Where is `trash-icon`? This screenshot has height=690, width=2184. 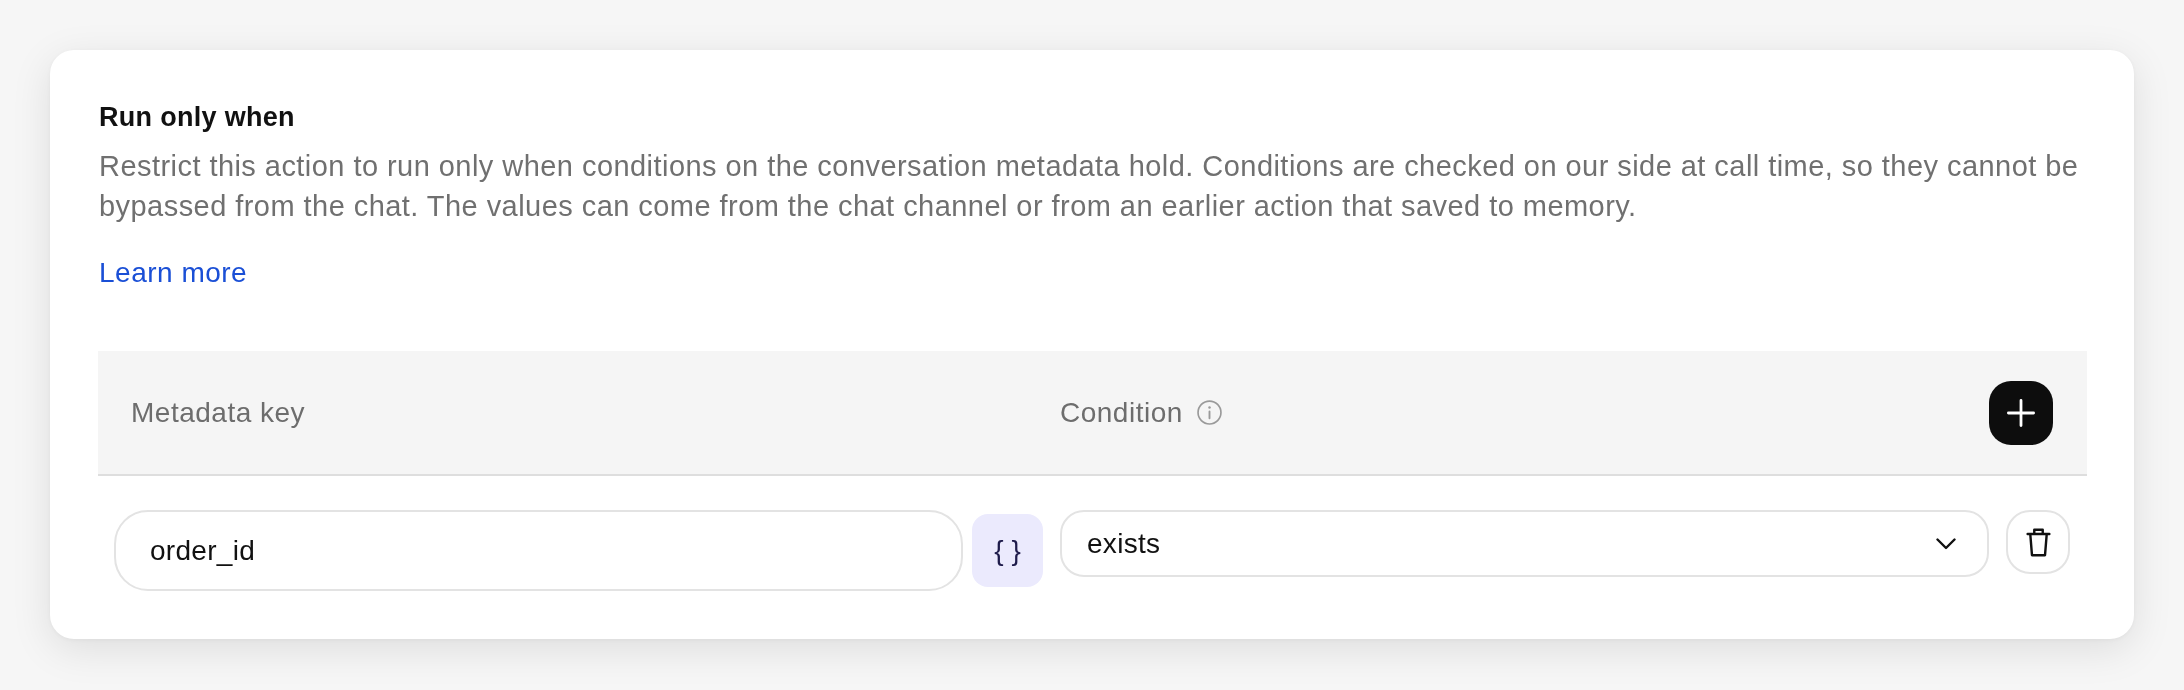 trash-icon is located at coordinates (2038, 542).